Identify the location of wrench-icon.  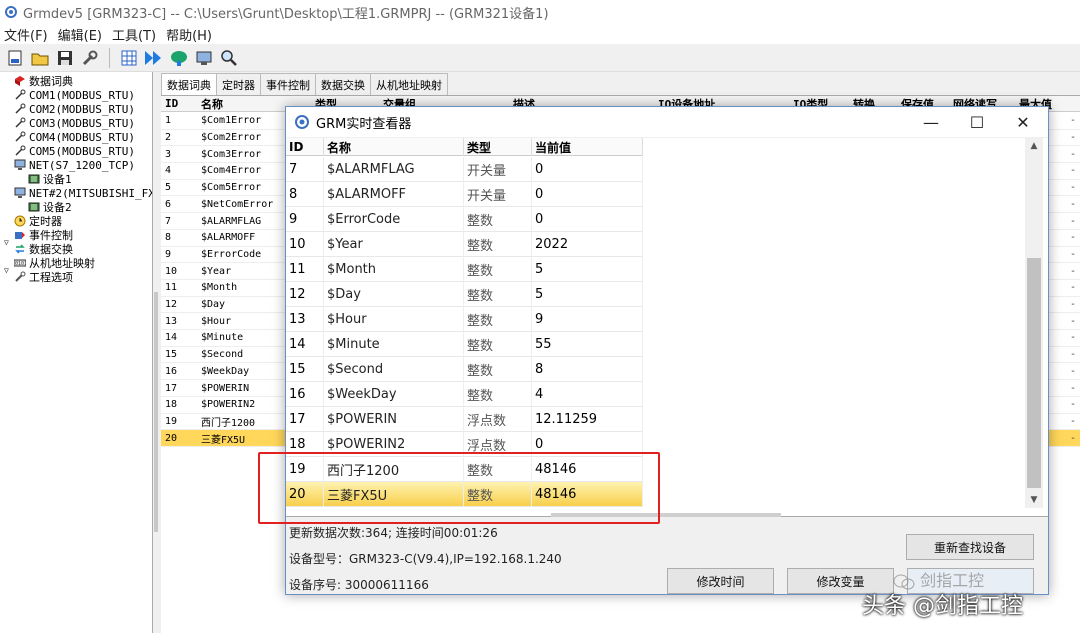
(90, 58).